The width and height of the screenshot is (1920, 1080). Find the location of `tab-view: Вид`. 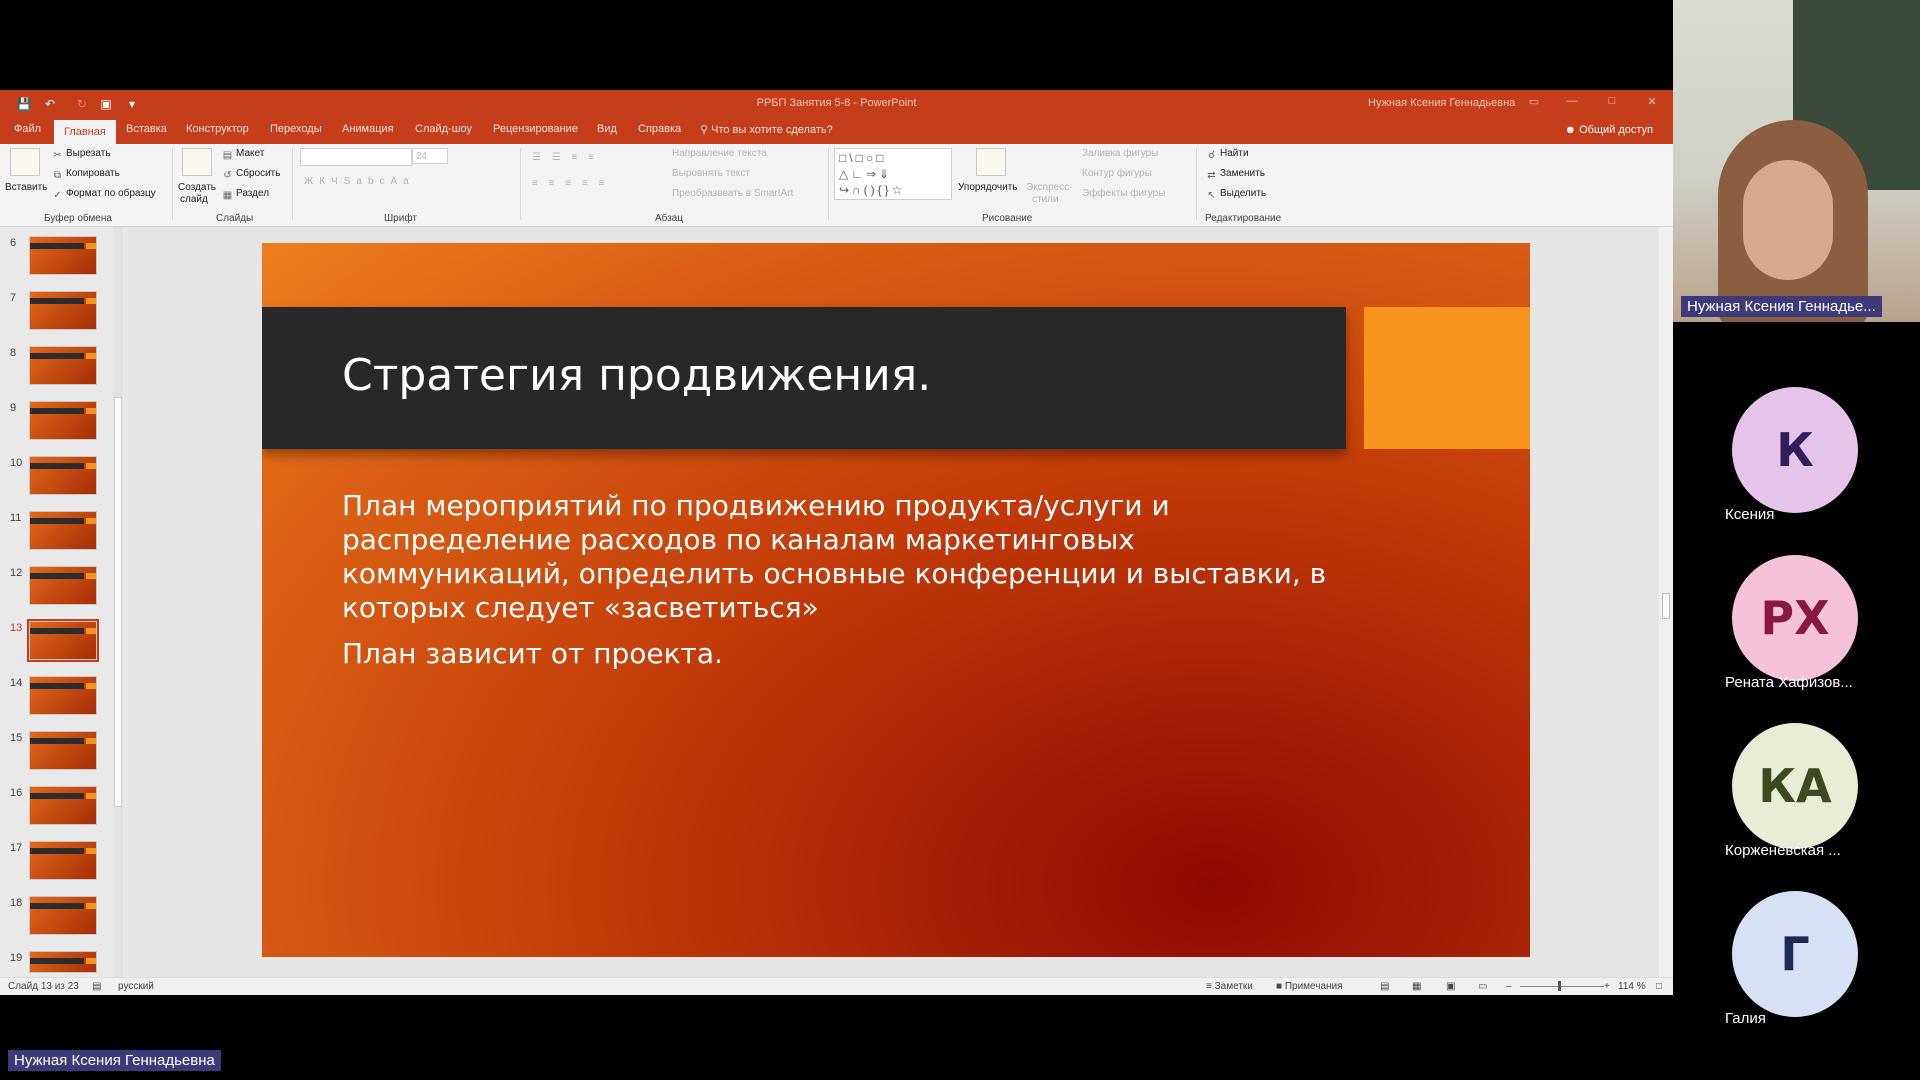

tab-view: Вид is located at coordinates (607, 129).